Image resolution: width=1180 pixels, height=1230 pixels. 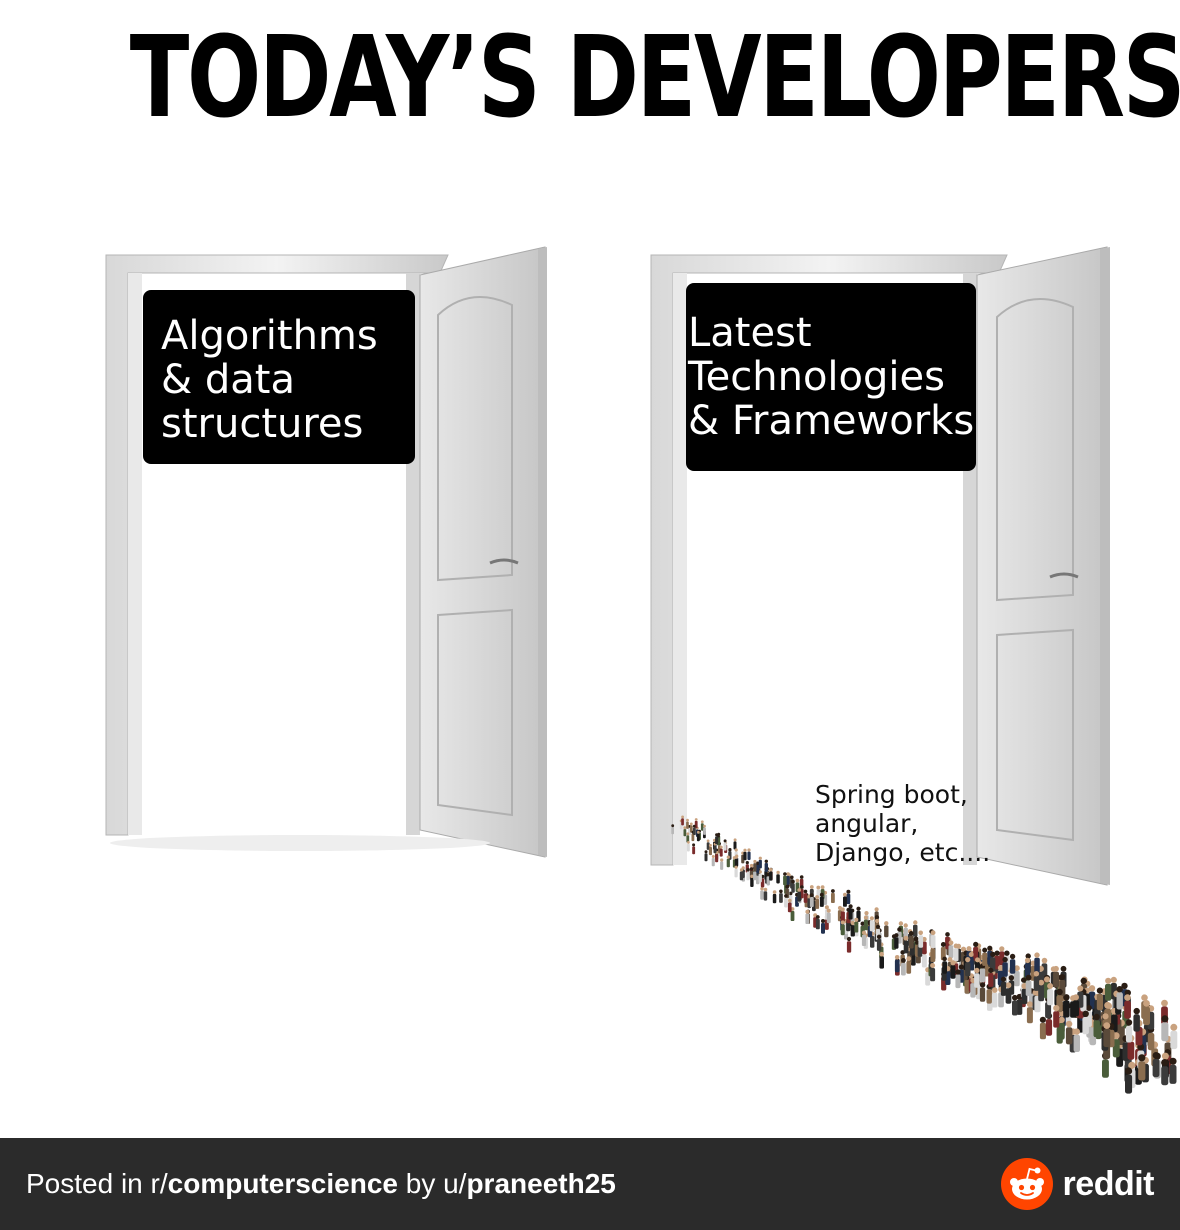 I want to click on subreddit-link: computerscience, so click(x=283, y=1183).